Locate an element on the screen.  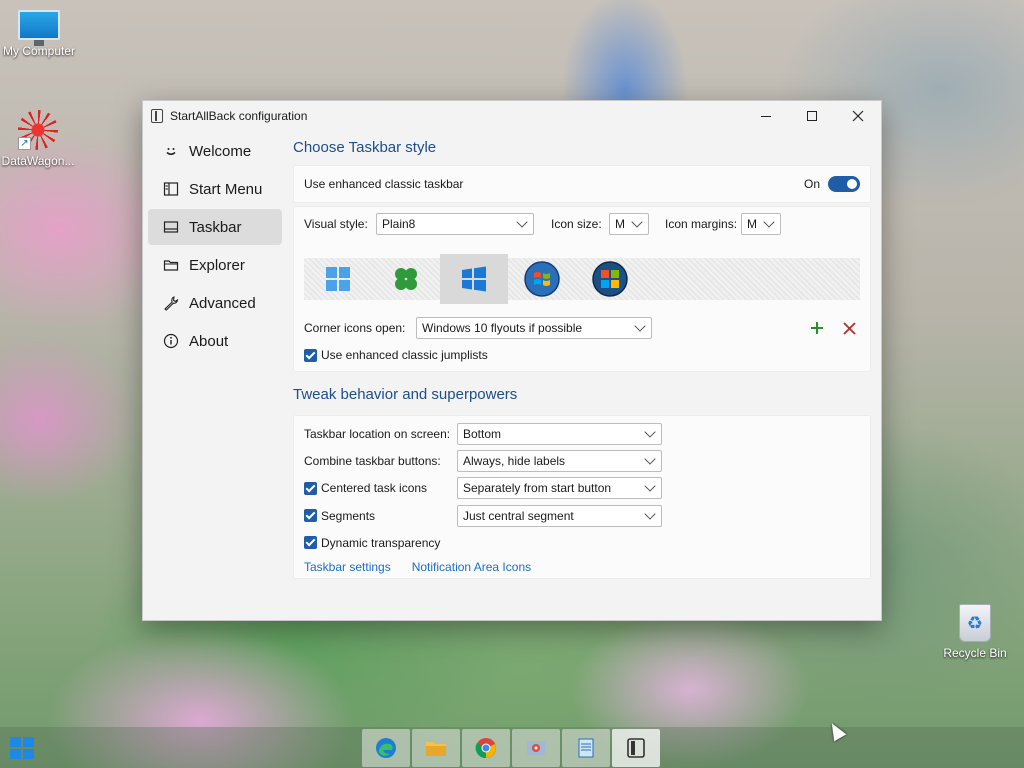
startallback-app-icon is located at coordinates (157, 116).